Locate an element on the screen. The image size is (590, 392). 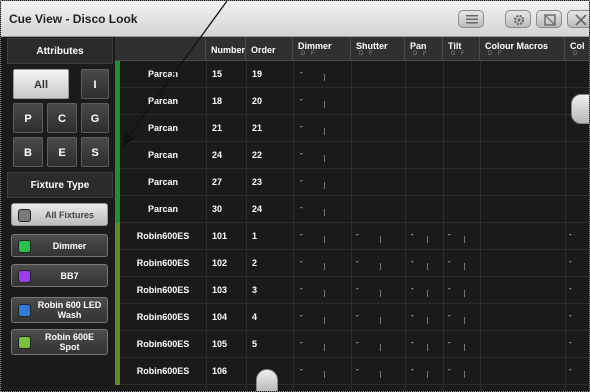
attribute-b-button: B is located at coordinates (28, 152).